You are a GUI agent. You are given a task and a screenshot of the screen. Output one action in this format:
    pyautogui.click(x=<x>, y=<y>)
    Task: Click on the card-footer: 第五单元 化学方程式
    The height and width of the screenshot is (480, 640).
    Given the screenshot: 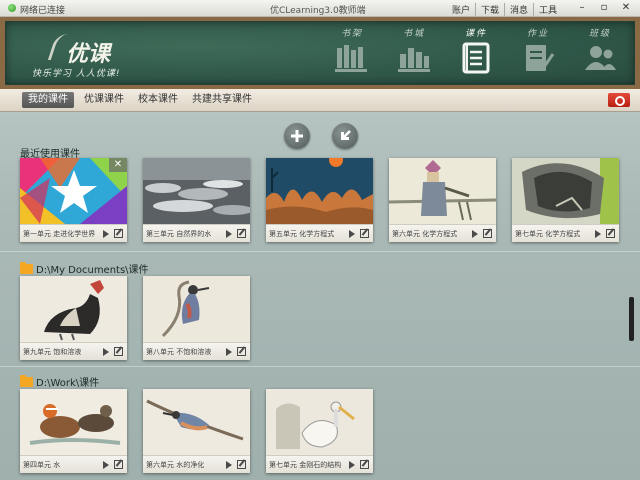 What is the action you would take?
    pyautogui.click(x=319, y=233)
    